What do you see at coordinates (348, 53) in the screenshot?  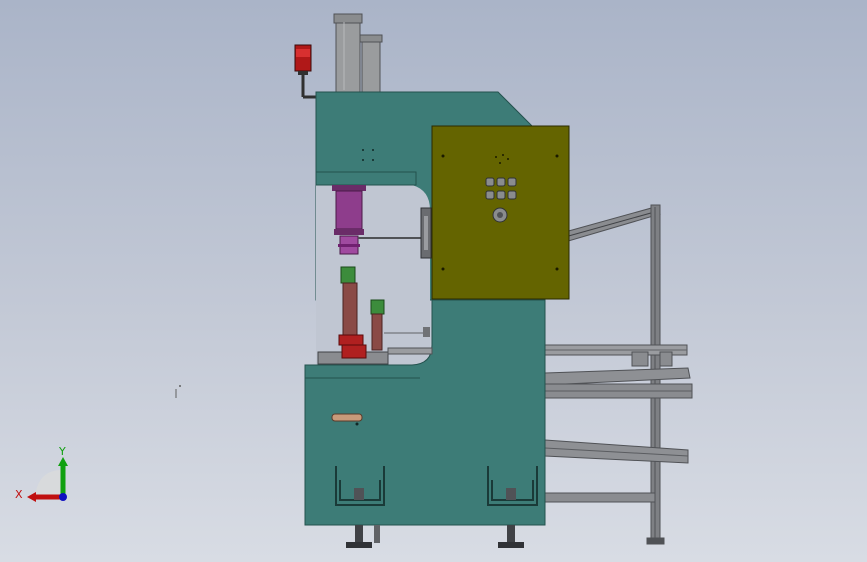 I see `air-cylinder-tall` at bounding box center [348, 53].